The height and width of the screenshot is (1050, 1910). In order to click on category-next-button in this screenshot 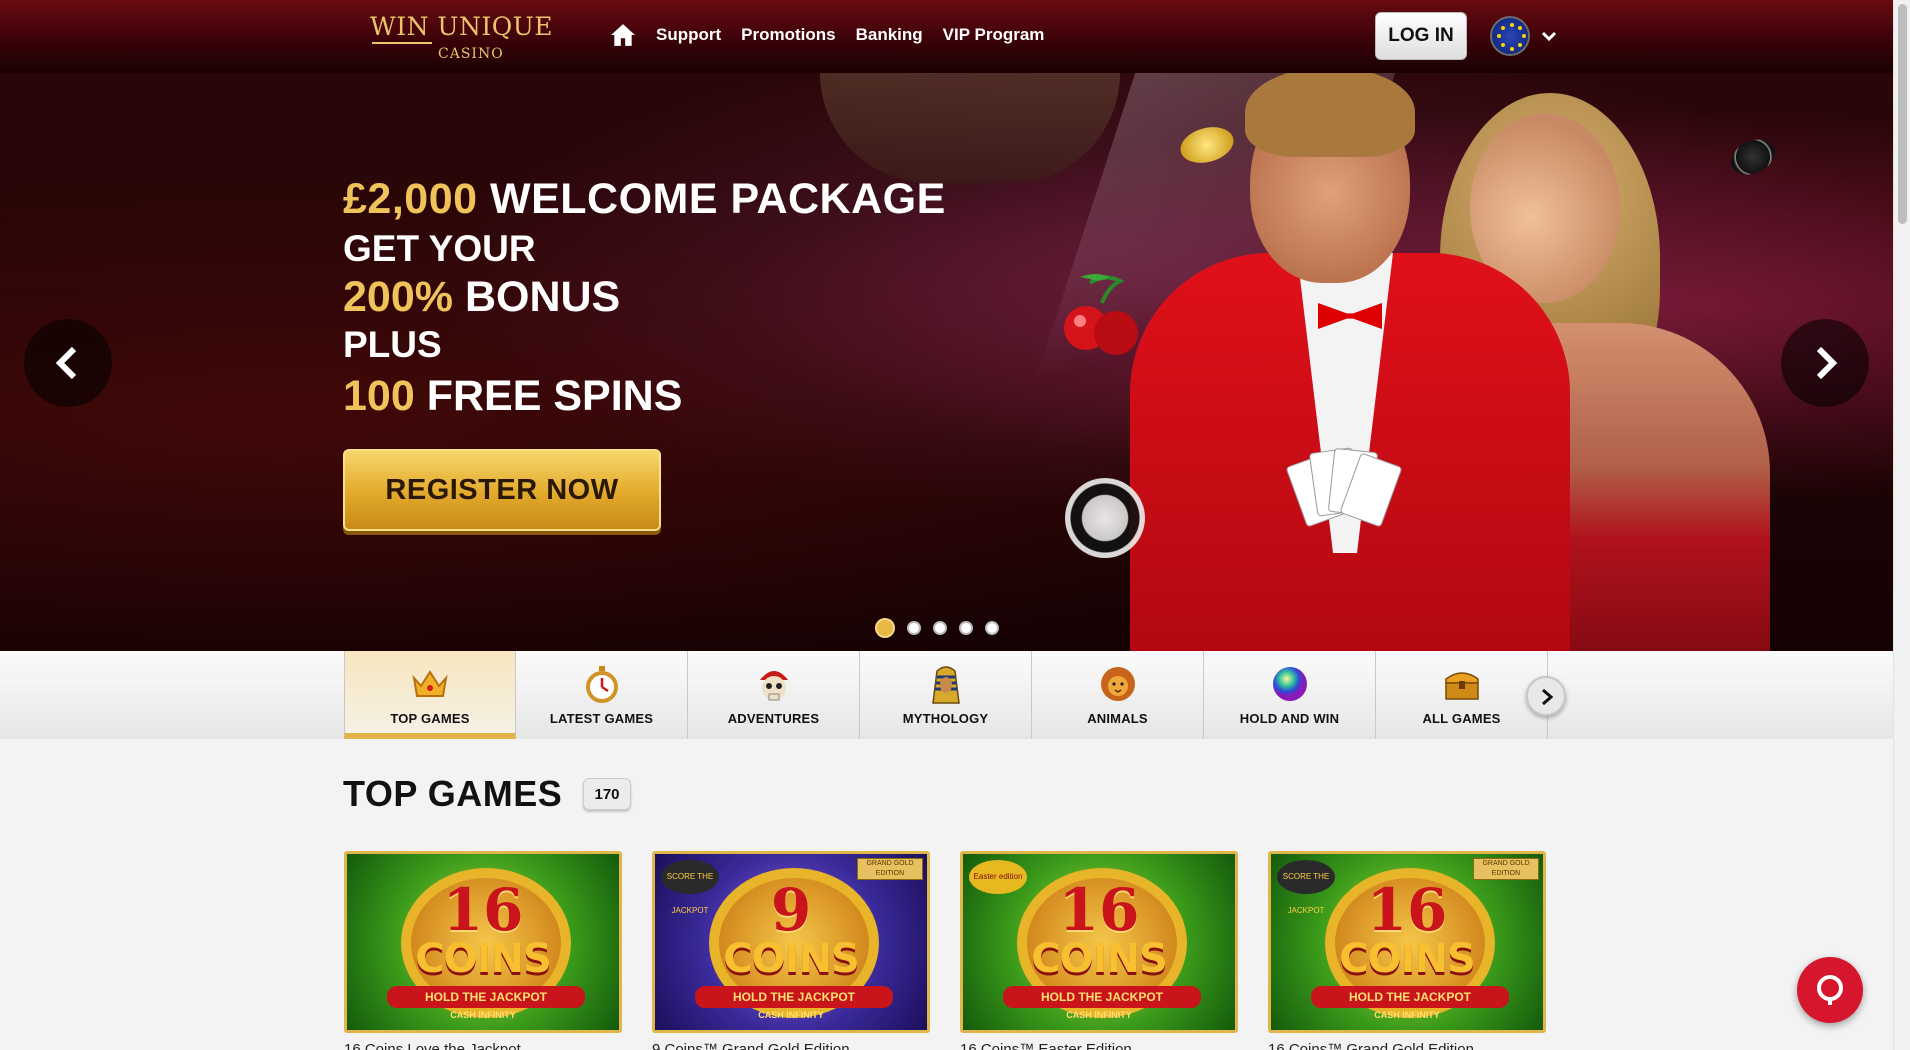, I will do `click(1546, 696)`.